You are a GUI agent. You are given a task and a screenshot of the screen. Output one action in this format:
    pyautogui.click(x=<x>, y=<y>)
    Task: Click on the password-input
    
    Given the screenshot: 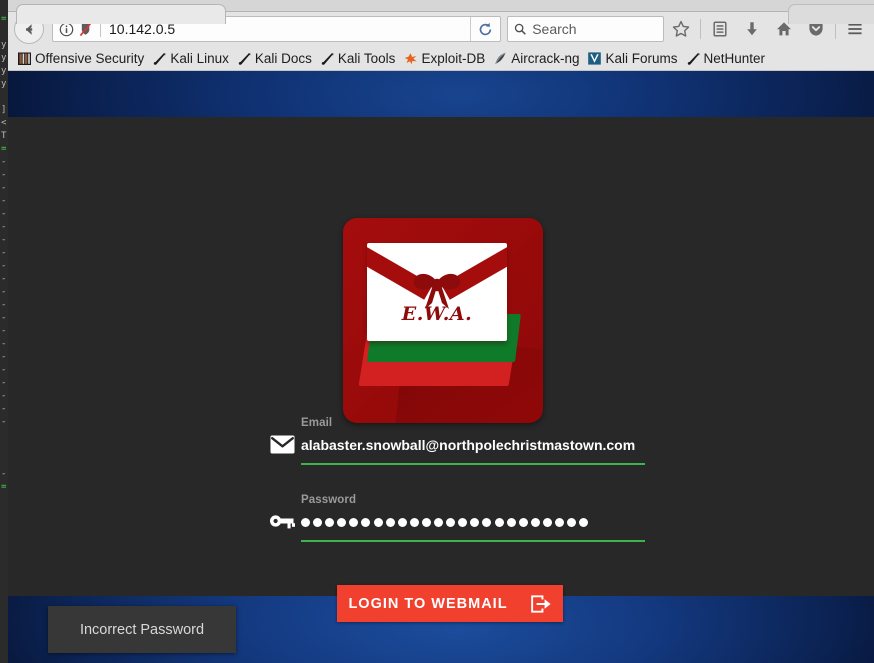 What is the action you would take?
    pyautogui.click(x=473, y=522)
    